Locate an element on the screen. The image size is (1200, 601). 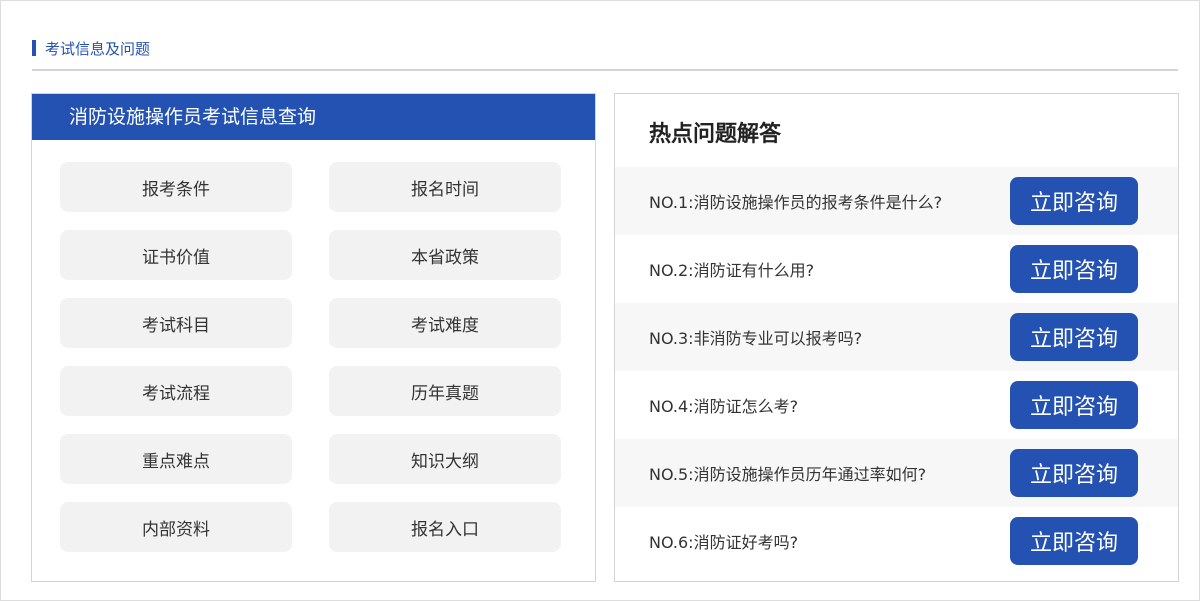
question-row: NO.4:消防证怎么考? 立即咨询 is located at coordinates (896, 405).